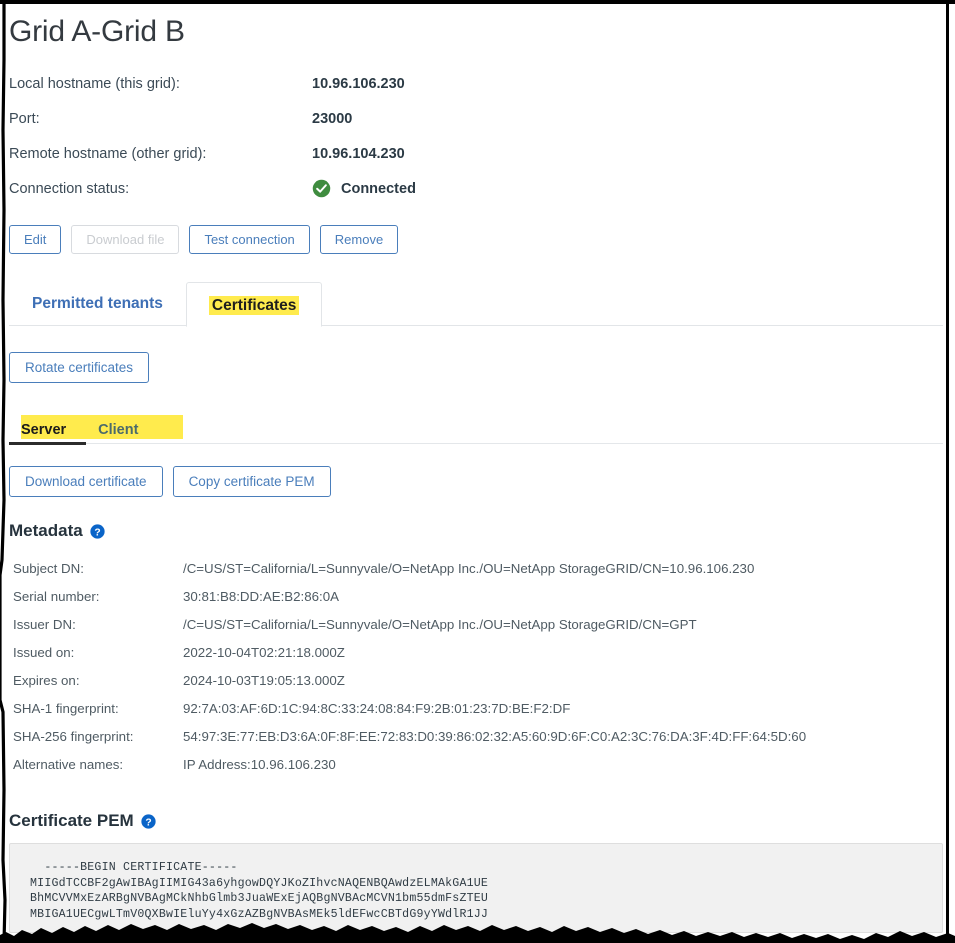 The image size is (955, 943). Describe the element at coordinates (476, 531) in the screenshot. I see `metadata-heading: Metadata ?` at that location.